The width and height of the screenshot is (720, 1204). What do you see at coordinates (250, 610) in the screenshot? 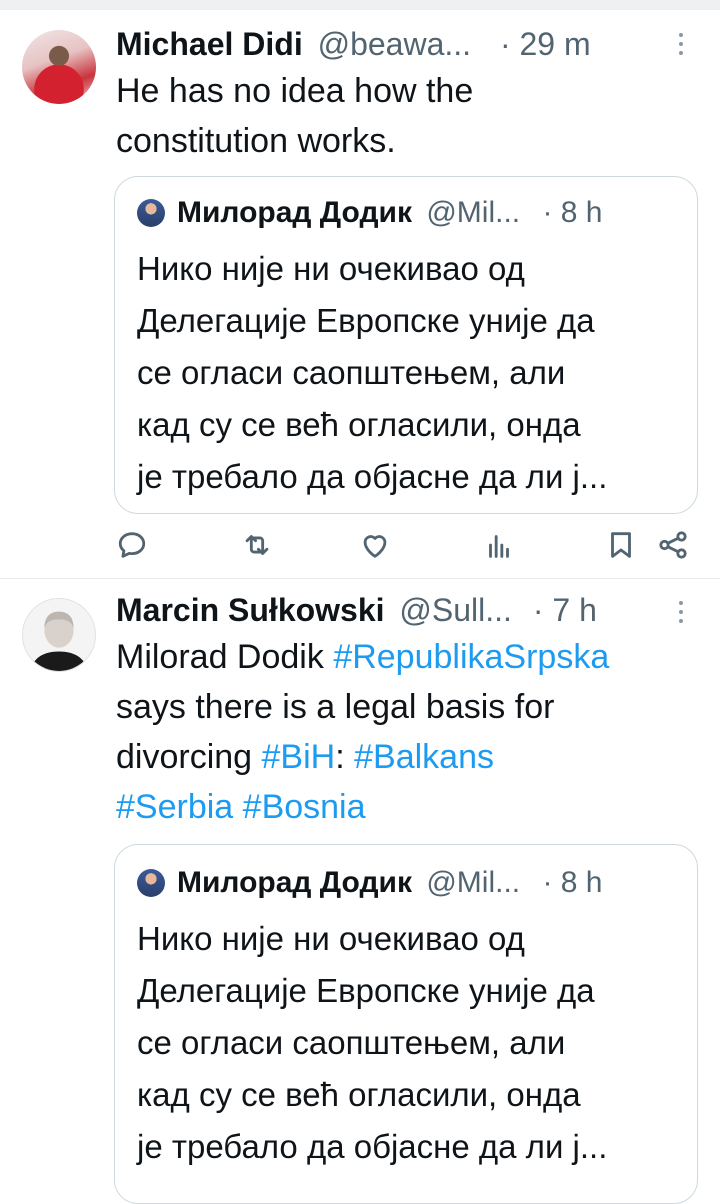
I see `author-name: Marcin Sułkowski` at bounding box center [250, 610].